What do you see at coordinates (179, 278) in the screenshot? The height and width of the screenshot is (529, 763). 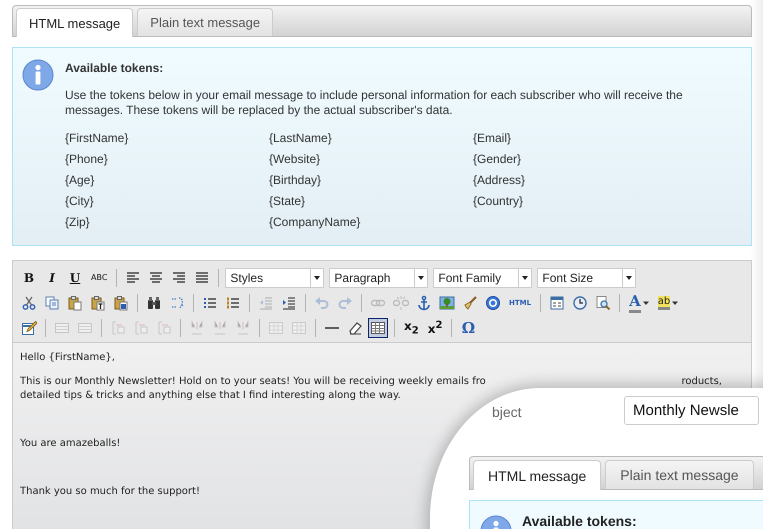 I see `align-right-icon` at bounding box center [179, 278].